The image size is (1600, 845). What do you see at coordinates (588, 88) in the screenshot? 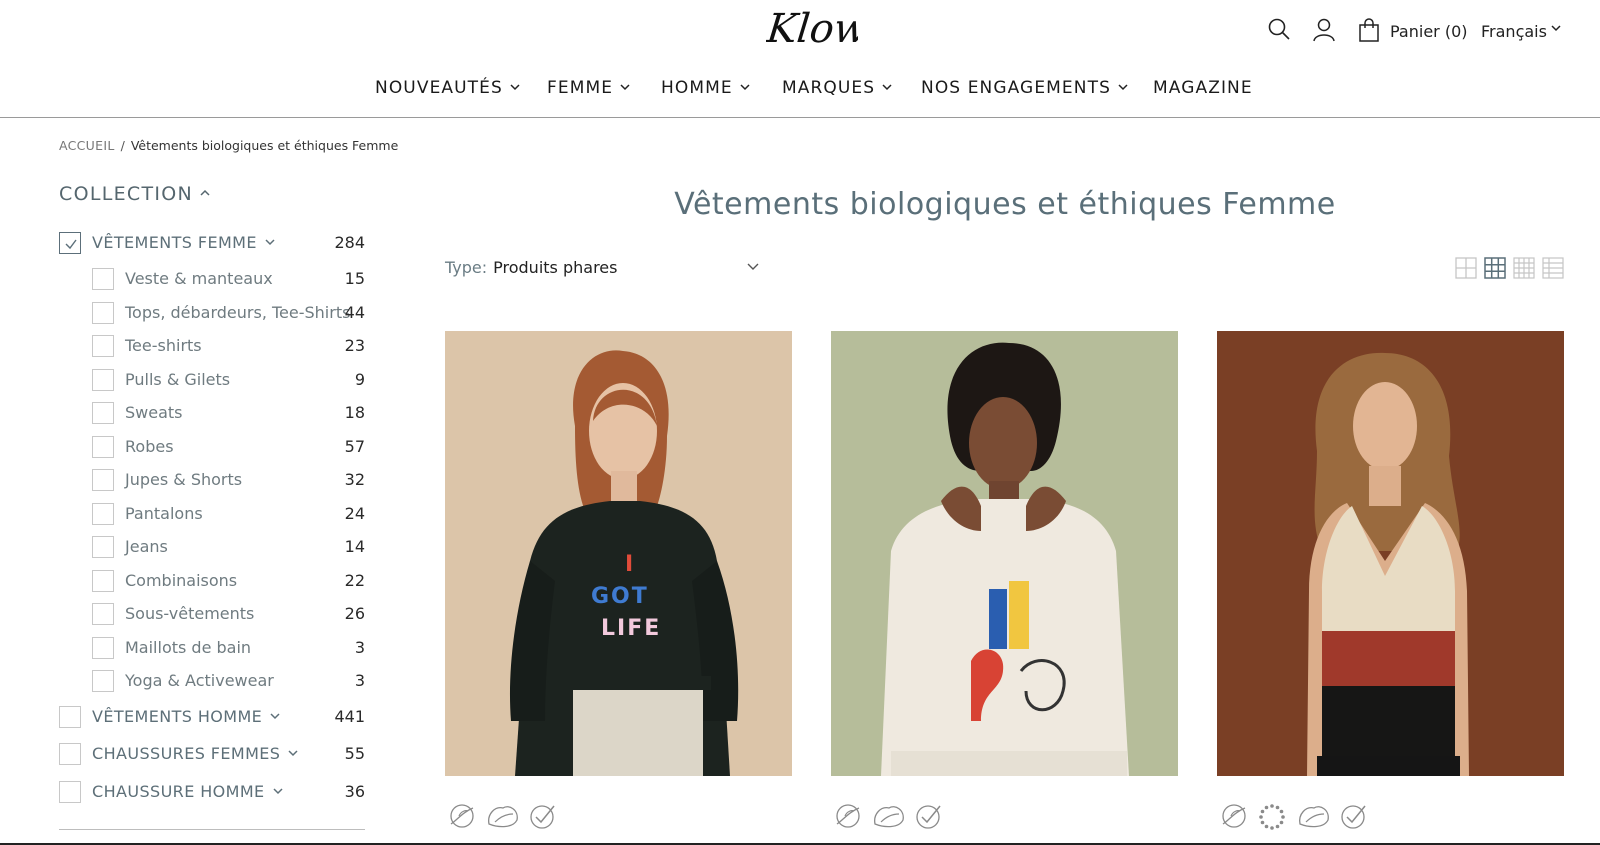
I see `nav-item-femme: FEMME` at bounding box center [588, 88].